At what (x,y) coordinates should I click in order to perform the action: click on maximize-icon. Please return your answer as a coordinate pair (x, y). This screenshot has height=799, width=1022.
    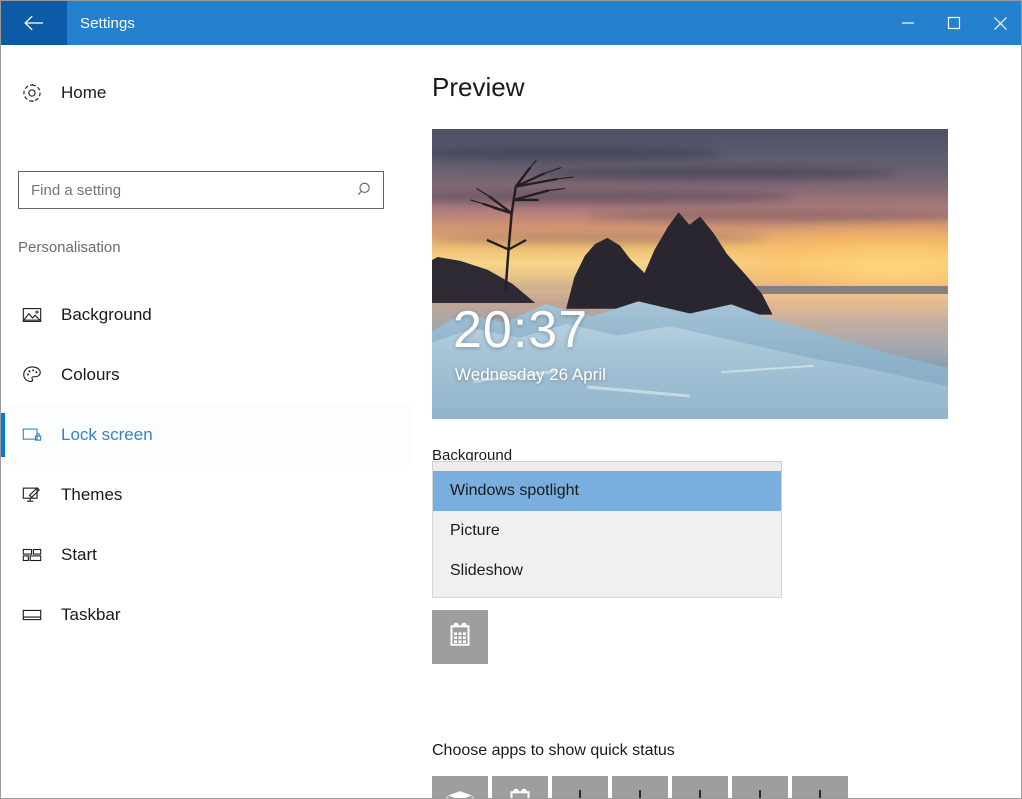
    Looking at the image, I should click on (954, 23).